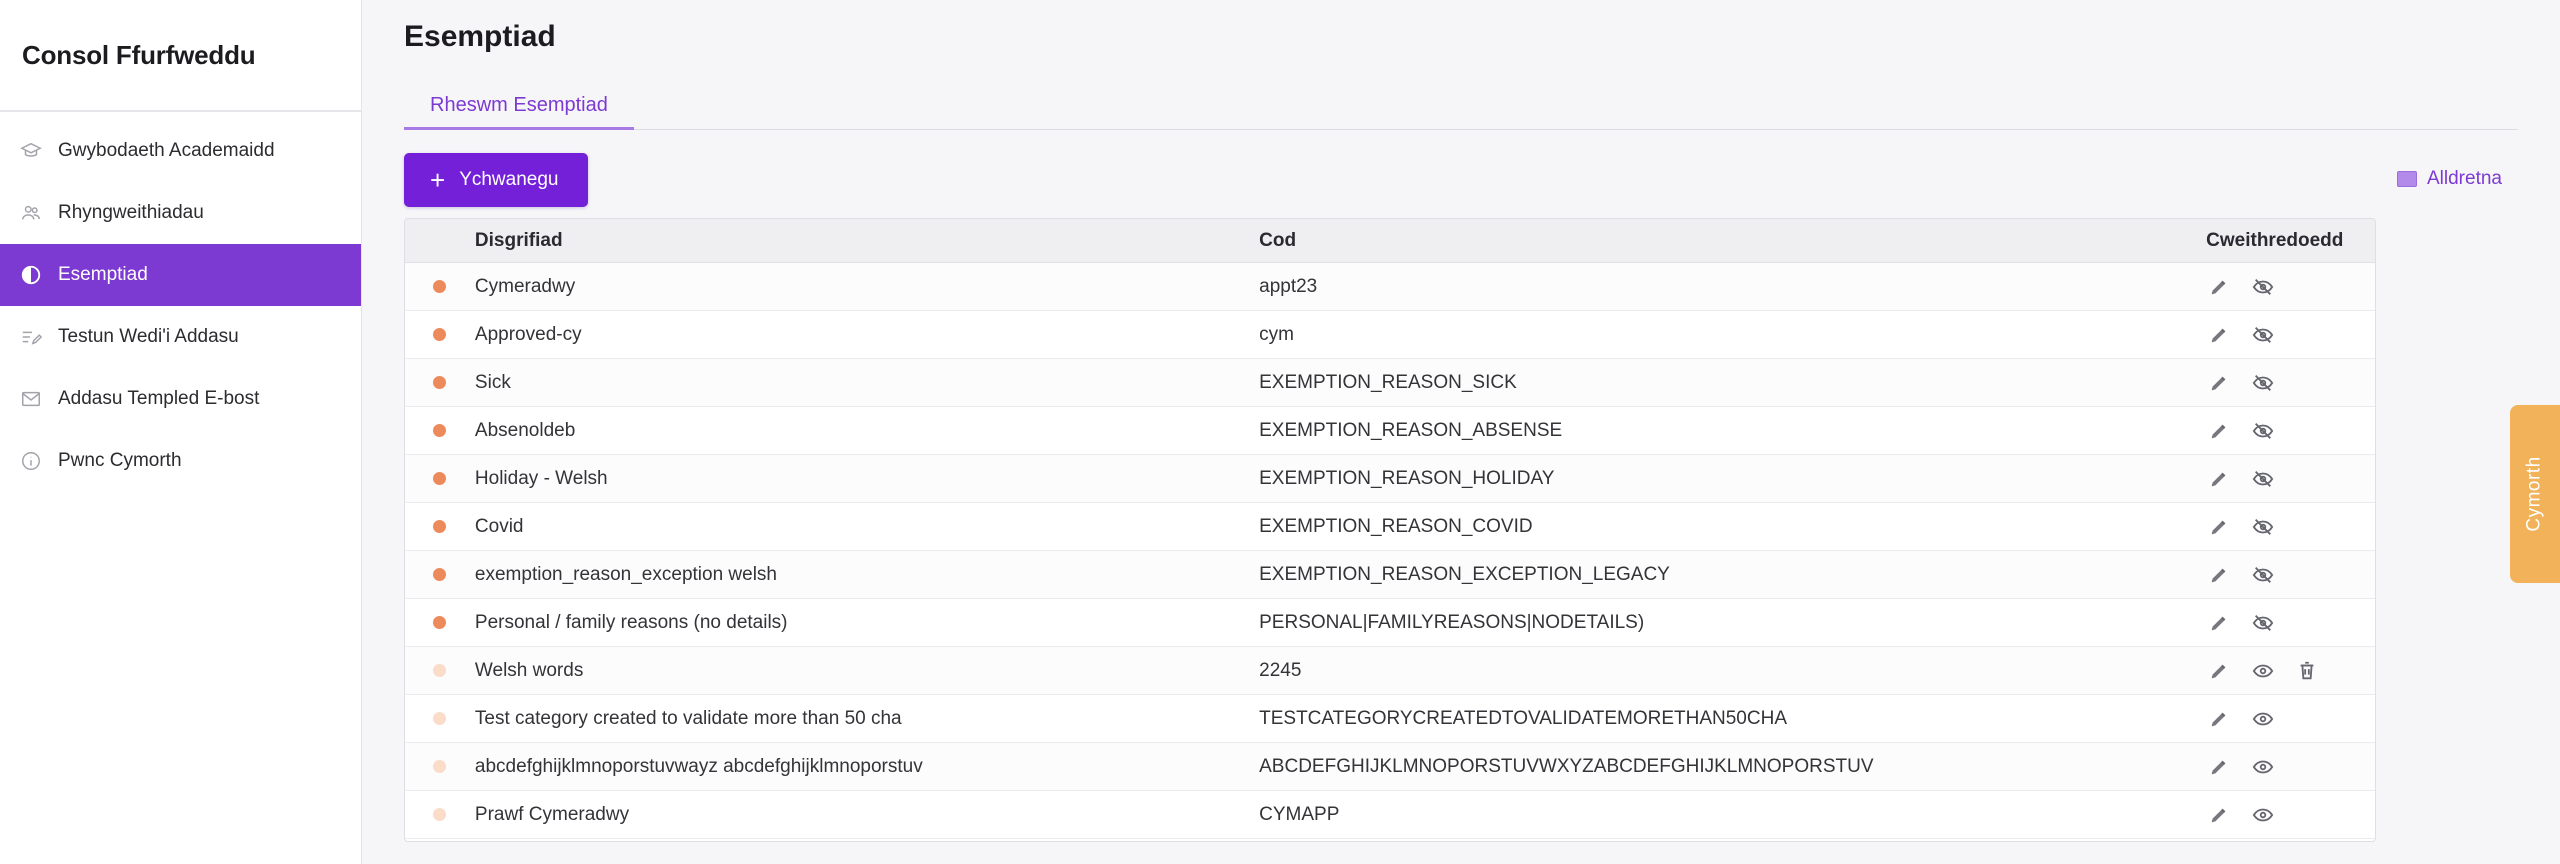 This screenshot has width=2560, height=864. Describe the element at coordinates (1390, 335) in the screenshot. I see `table-row: Approved-cy cym` at that location.